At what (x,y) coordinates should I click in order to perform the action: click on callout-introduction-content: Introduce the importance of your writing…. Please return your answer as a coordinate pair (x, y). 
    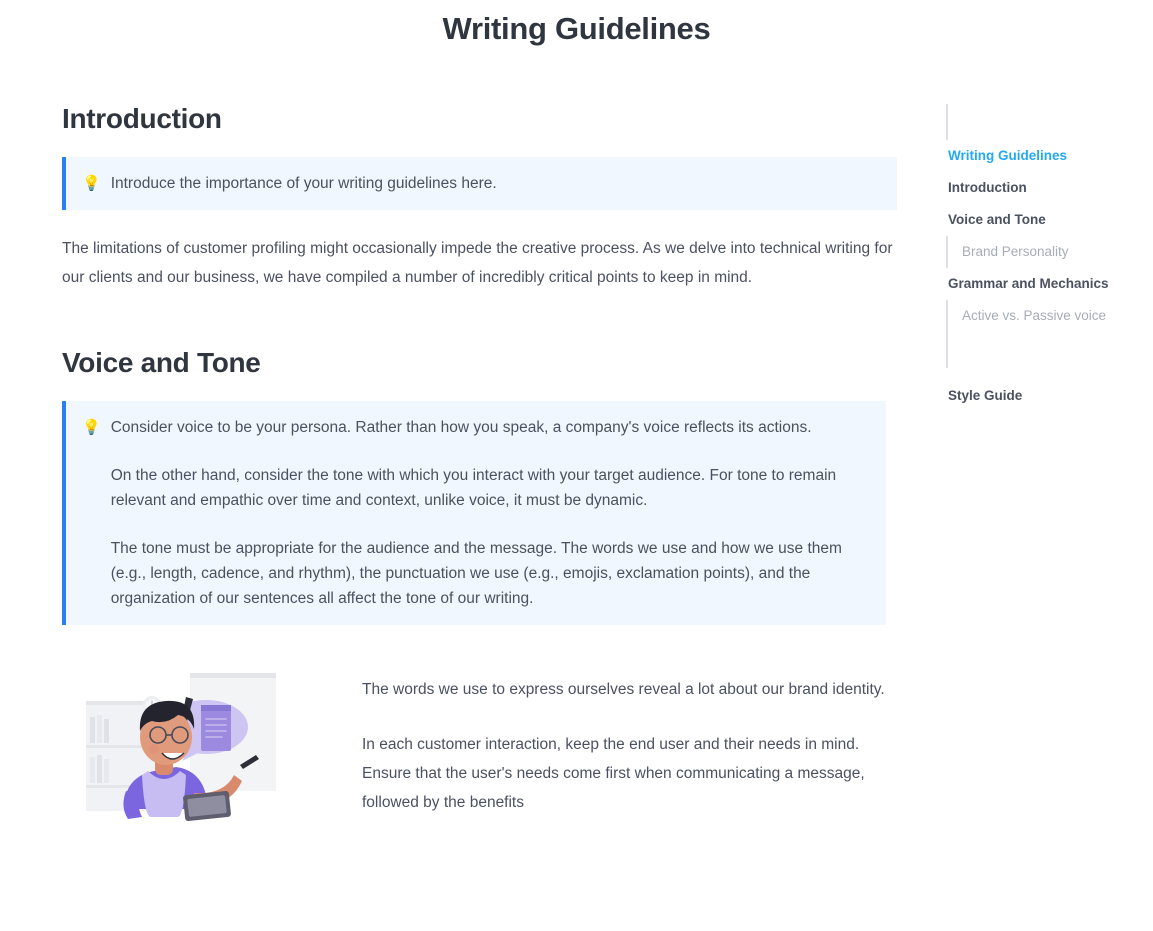
    Looking at the image, I should click on (495, 183).